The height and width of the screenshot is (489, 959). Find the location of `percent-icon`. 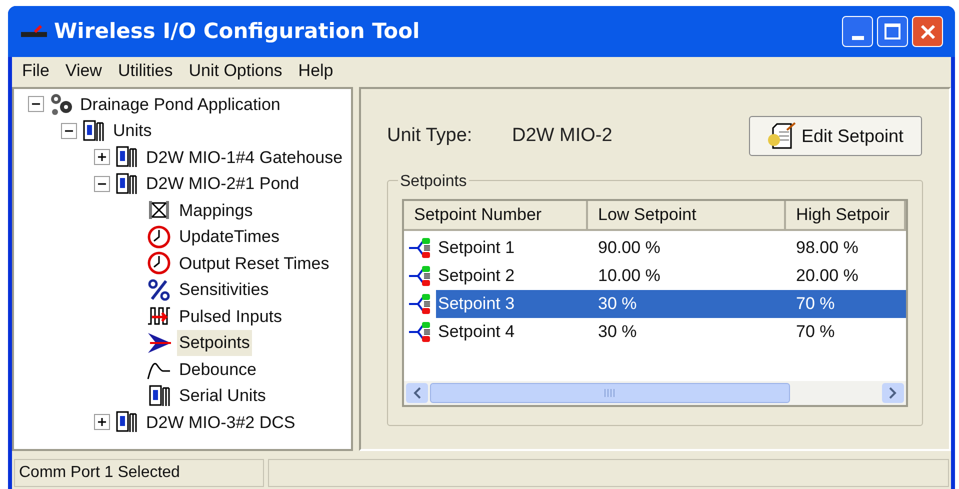

percent-icon is located at coordinates (159, 290).